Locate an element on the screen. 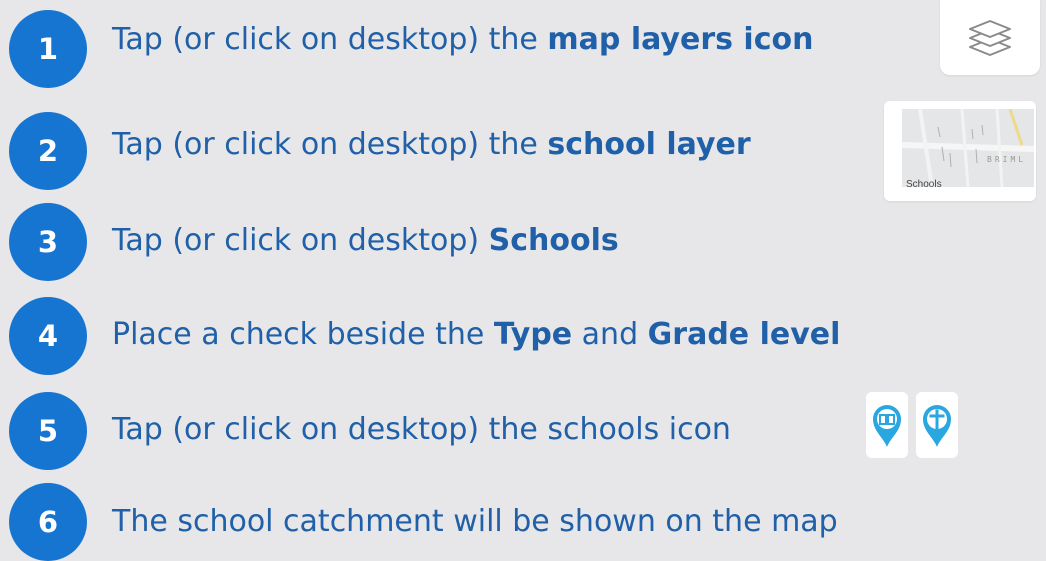 Image resolution: width=1046 pixels, height=561 pixels. school-pin-button is located at coordinates (887, 425).